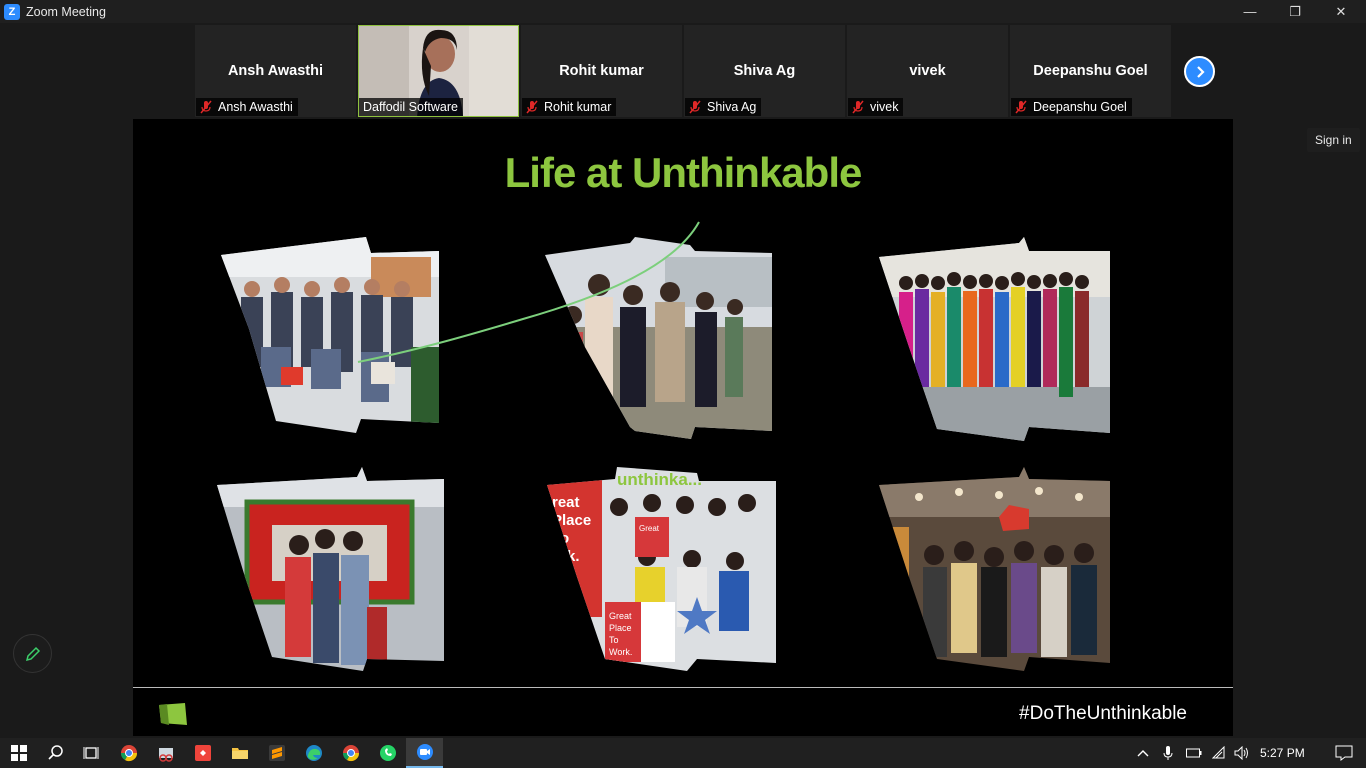  Describe the element at coordinates (1250, 11) in the screenshot. I see `minimize-button: —` at that location.